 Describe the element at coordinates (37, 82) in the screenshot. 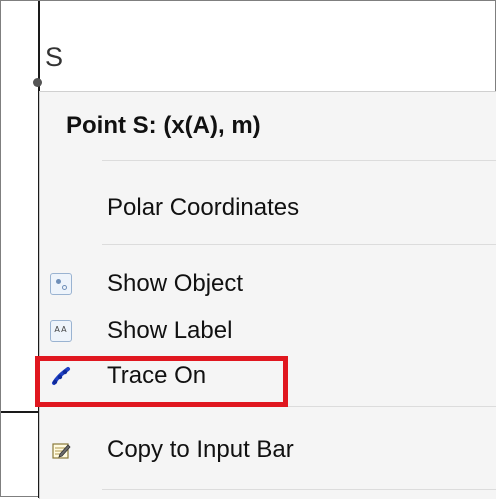

I see `point-s` at that location.